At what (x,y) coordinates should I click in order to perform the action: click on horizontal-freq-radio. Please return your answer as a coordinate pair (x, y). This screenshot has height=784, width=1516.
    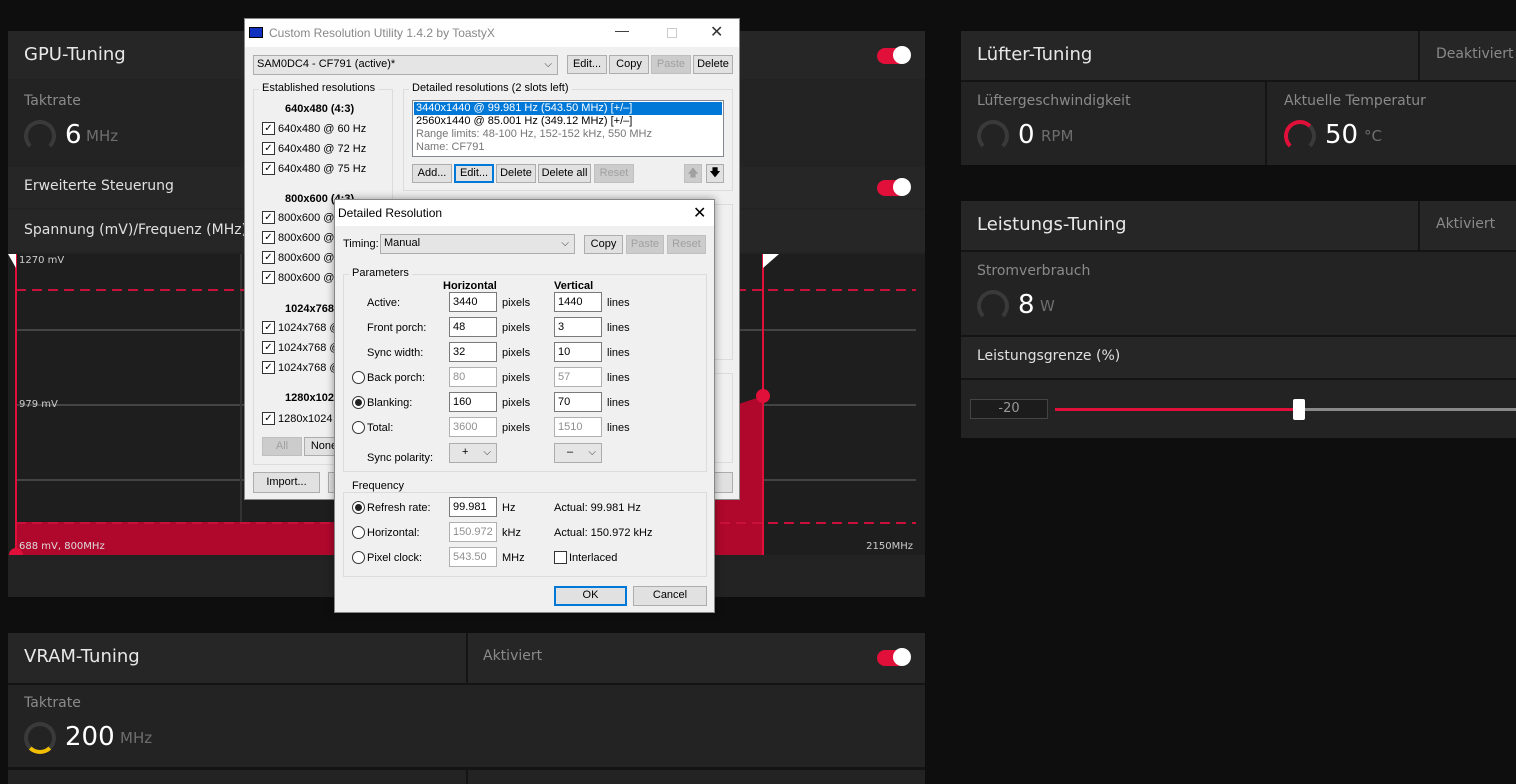
    Looking at the image, I should click on (358, 532).